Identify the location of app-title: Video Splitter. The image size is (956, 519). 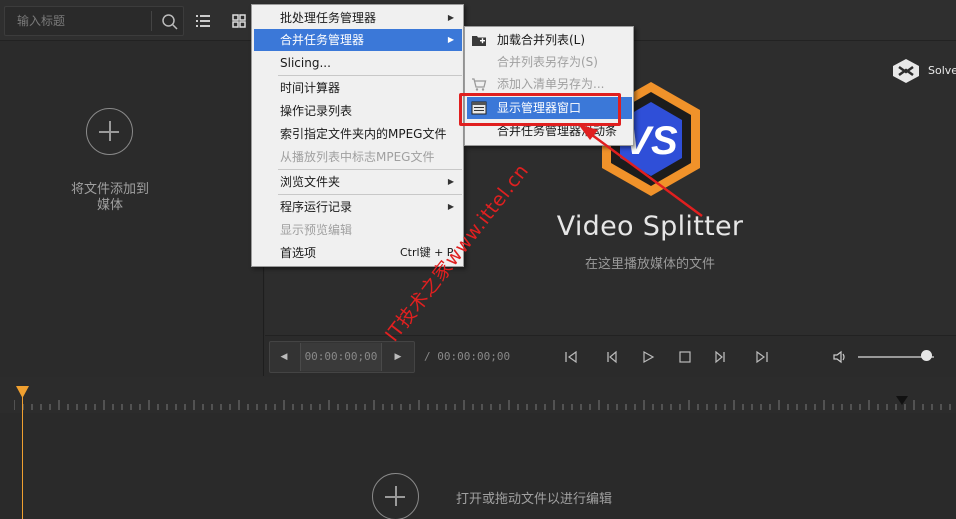
(650, 226).